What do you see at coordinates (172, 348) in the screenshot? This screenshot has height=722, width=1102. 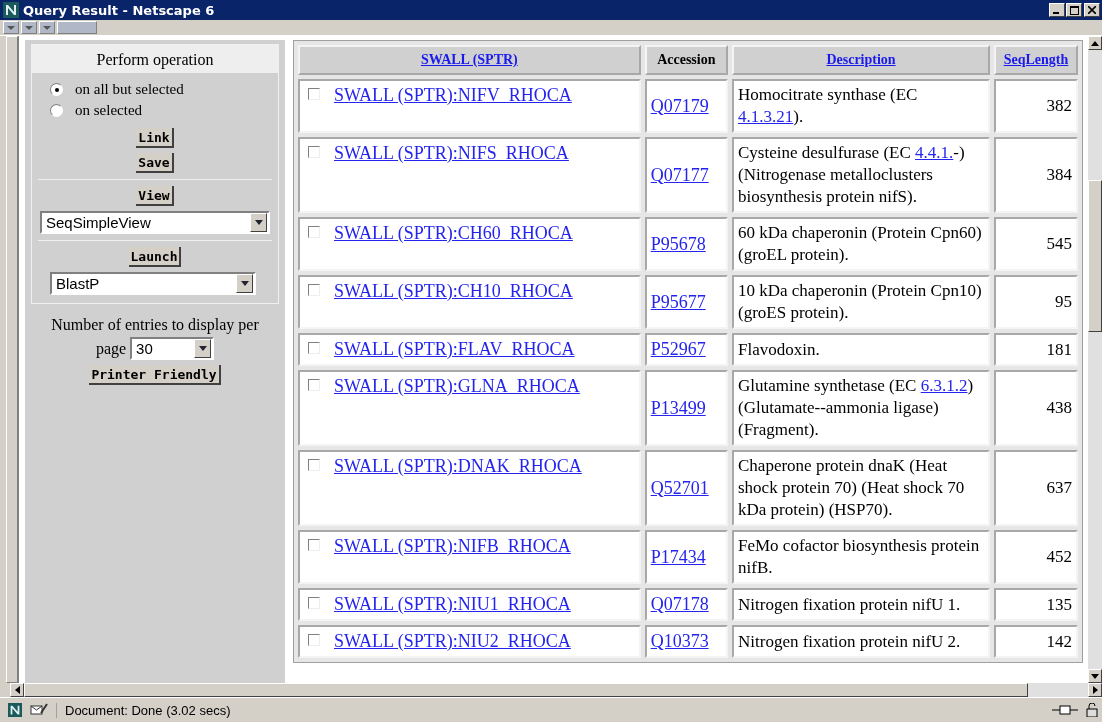 I see `page-size-dropdown: 30` at bounding box center [172, 348].